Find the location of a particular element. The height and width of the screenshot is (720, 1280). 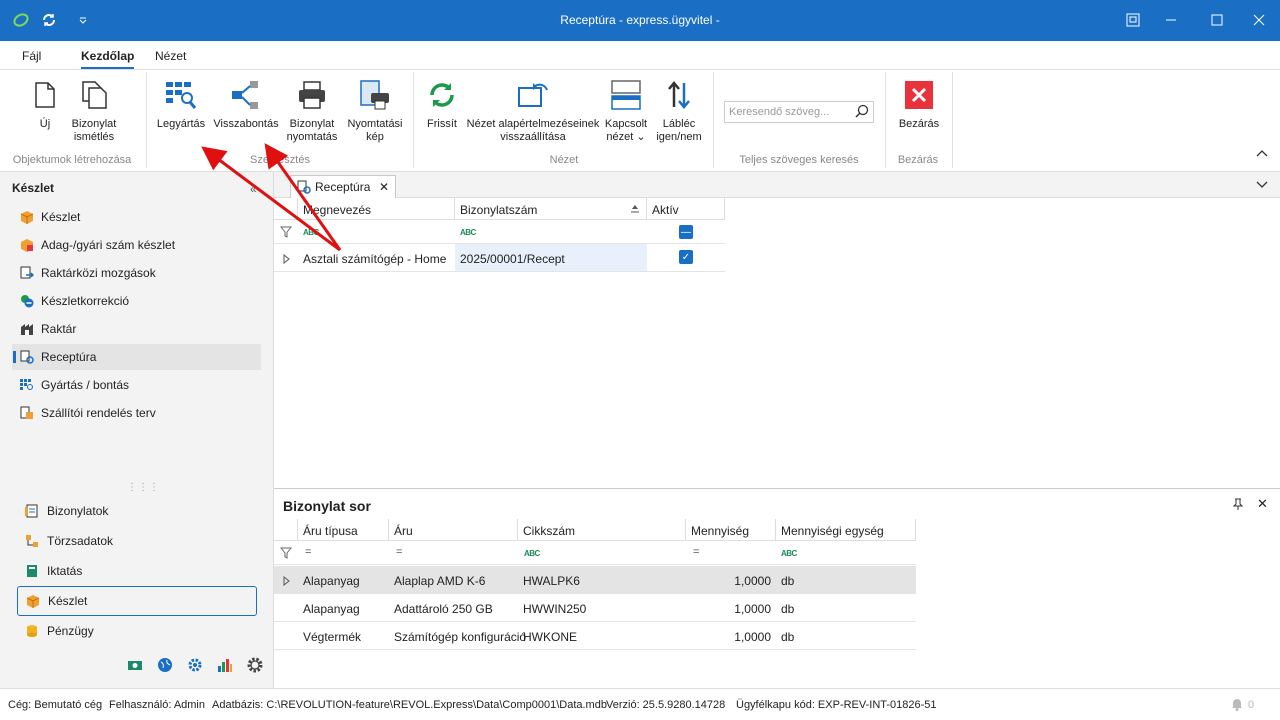

nav-item-transfers: Raktárközi mozgások is located at coordinates (136, 273).